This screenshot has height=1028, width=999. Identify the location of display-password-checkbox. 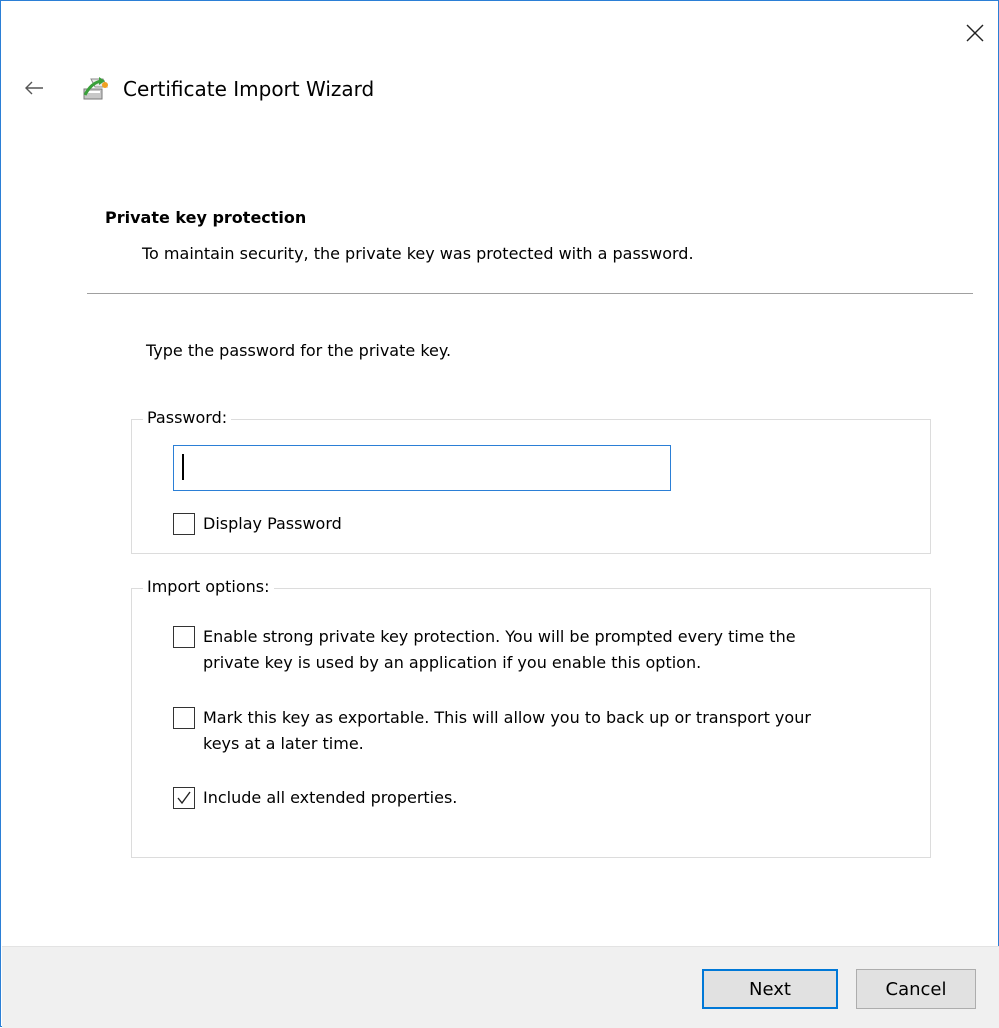
(184, 524).